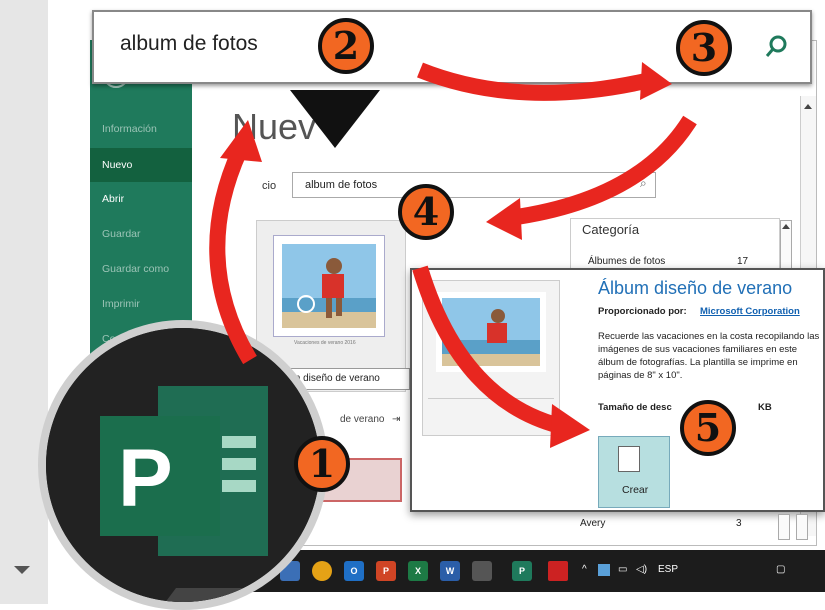 The height and width of the screenshot is (610, 825). What do you see at coordinates (335, 119) in the screenshot?
I see `down-arrow-icon` at bounding box center [335, 119].